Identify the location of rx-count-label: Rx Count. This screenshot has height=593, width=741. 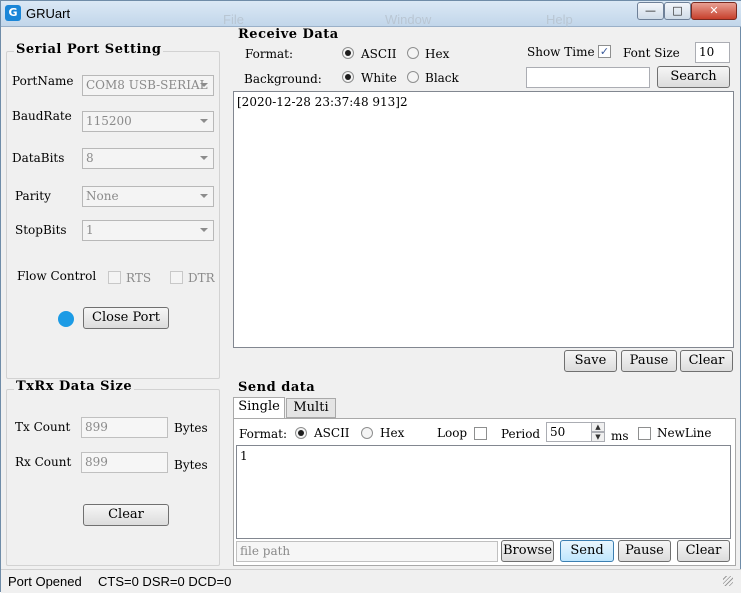
(43, 462).